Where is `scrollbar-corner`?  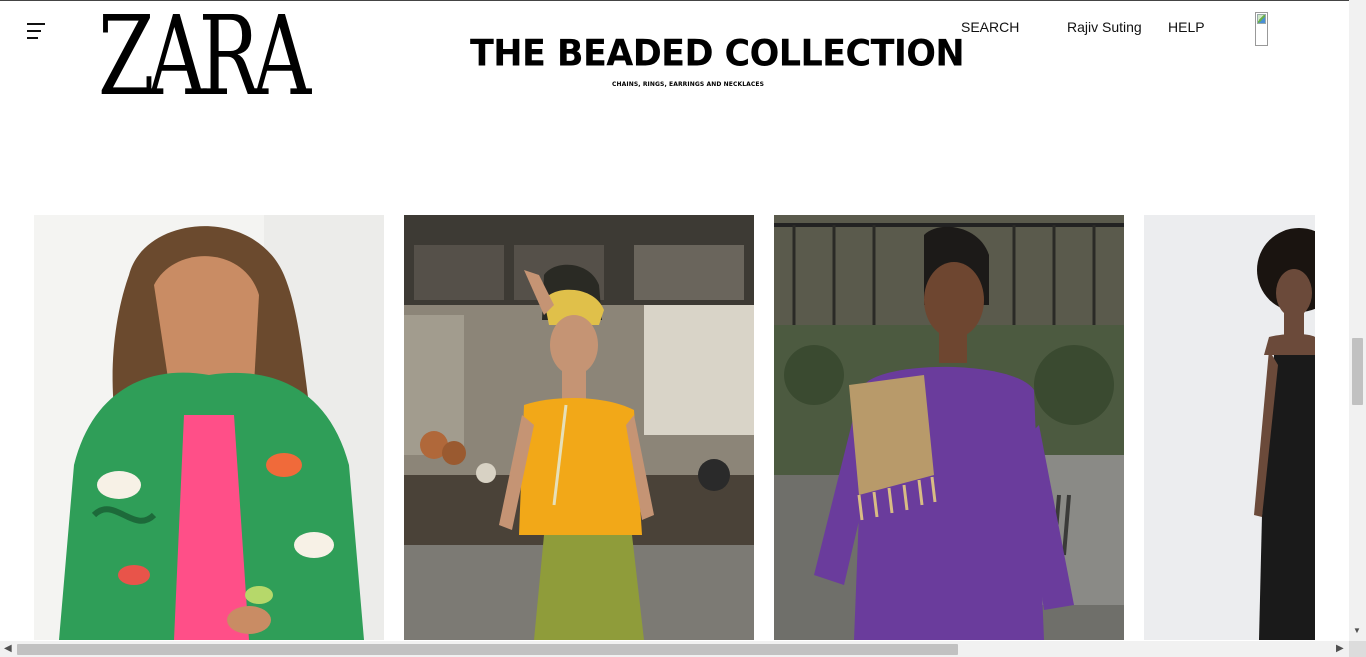 scrollbar-corner is located at coordinates (1357, 649).